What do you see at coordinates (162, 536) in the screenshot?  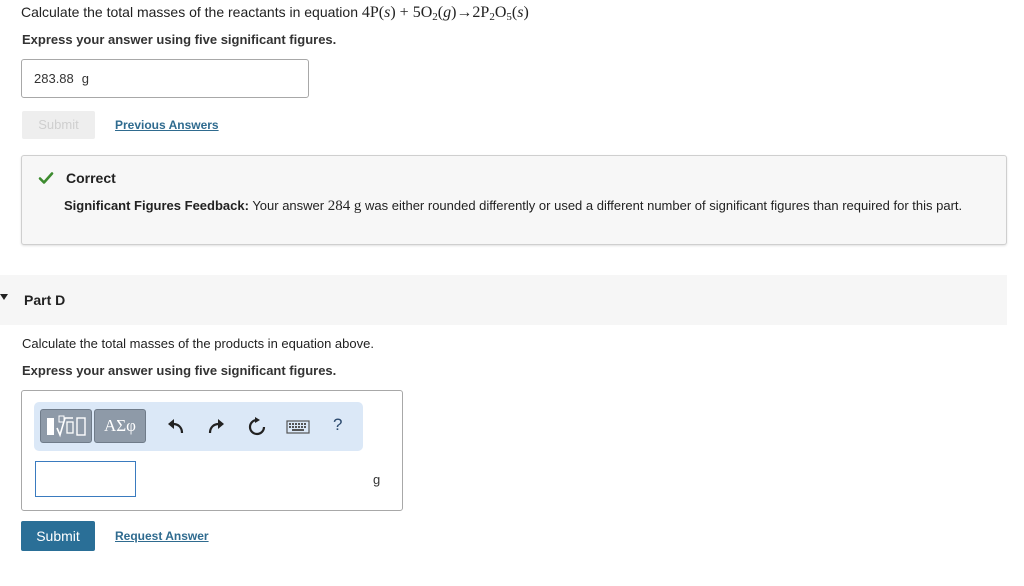 I see `request-answer-link: Request Answer` at bounding box center [162, 536].